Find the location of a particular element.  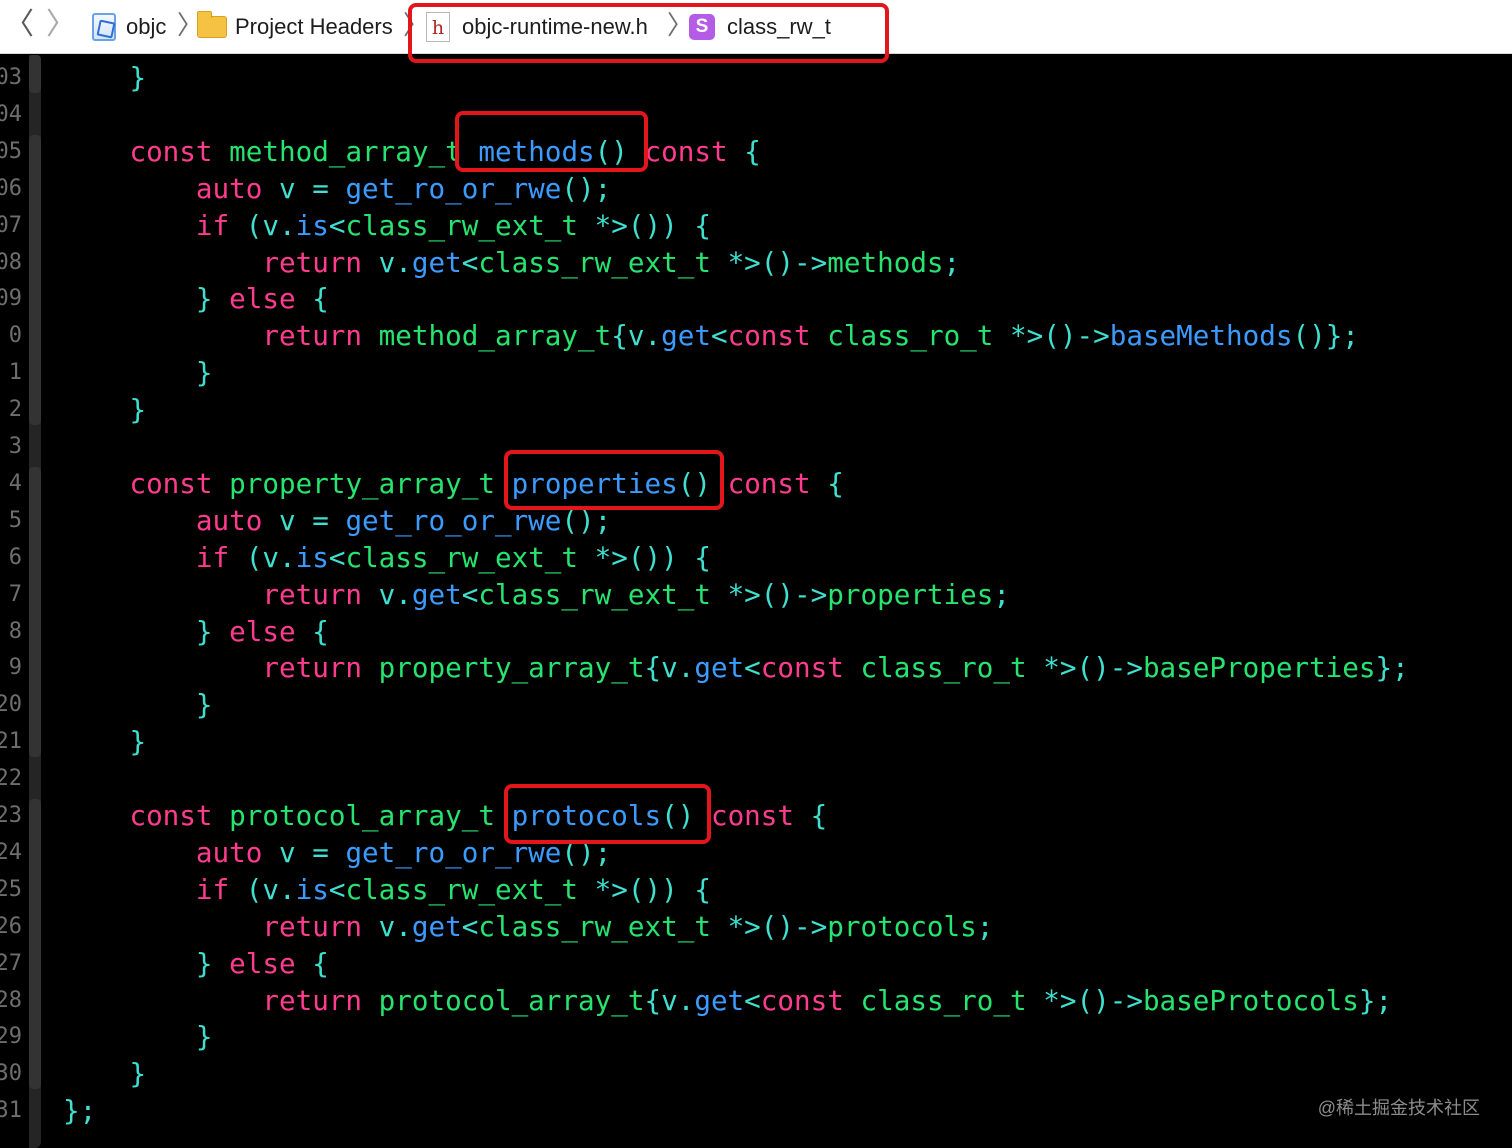

line-number: 8 is located at coordinates (15, 631).